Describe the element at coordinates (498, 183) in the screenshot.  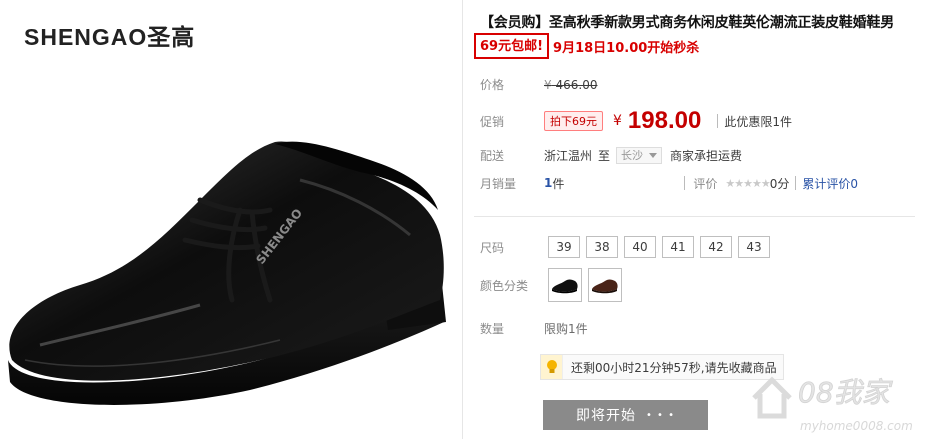
I see `sales-label: 月销量` at that location.